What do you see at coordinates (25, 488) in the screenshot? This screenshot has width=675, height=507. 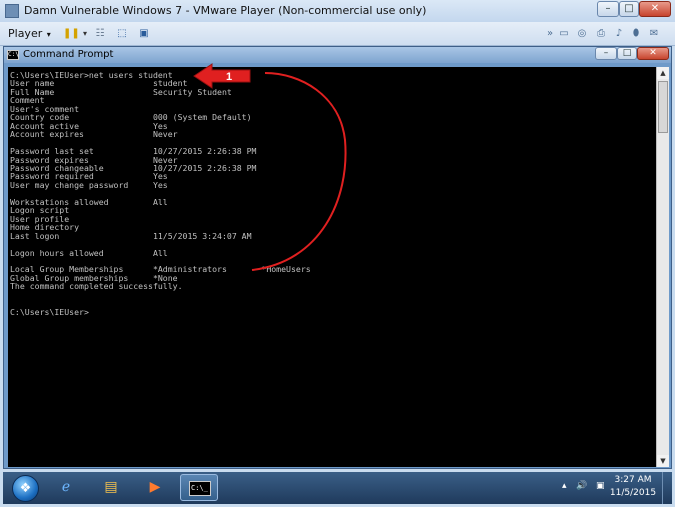 I see `windows-start-icon: ❖` at bounding box center [25, 488].